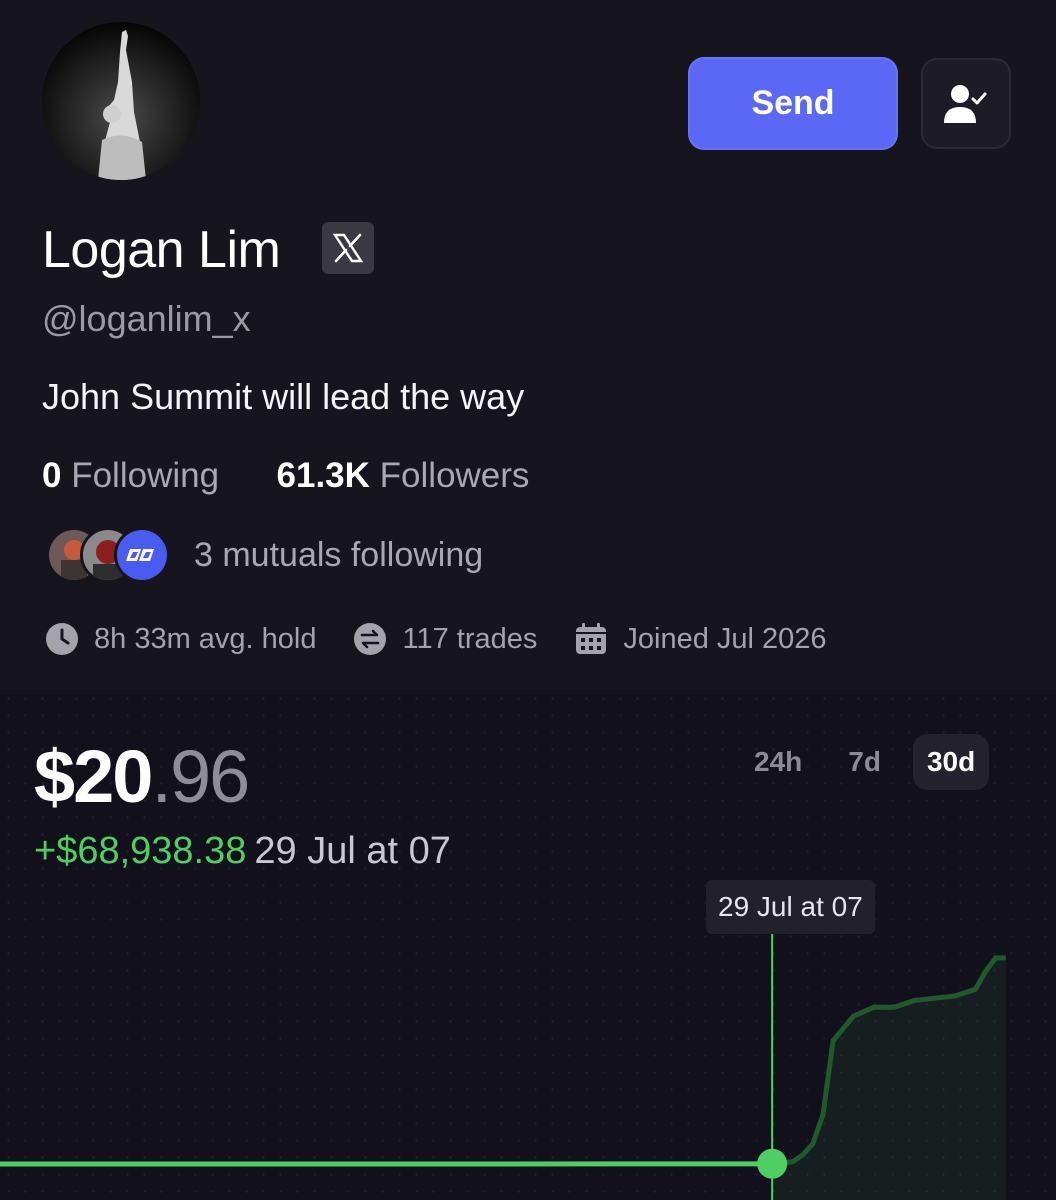  Describe the element at coordinates (142, 555) in the screenshot. I see `mutual-avatar` at that location.